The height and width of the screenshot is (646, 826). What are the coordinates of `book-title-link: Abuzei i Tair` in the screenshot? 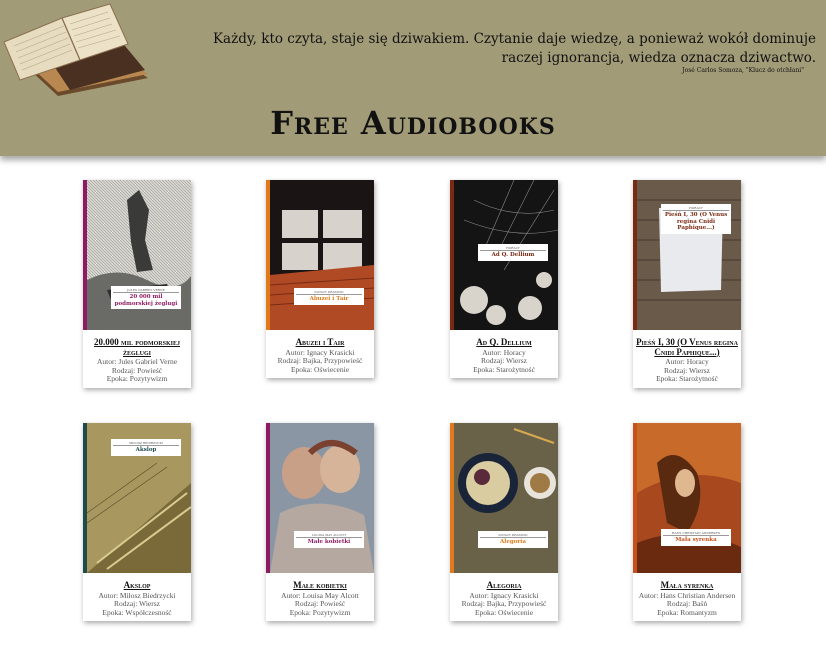 It's located at (320, 342).